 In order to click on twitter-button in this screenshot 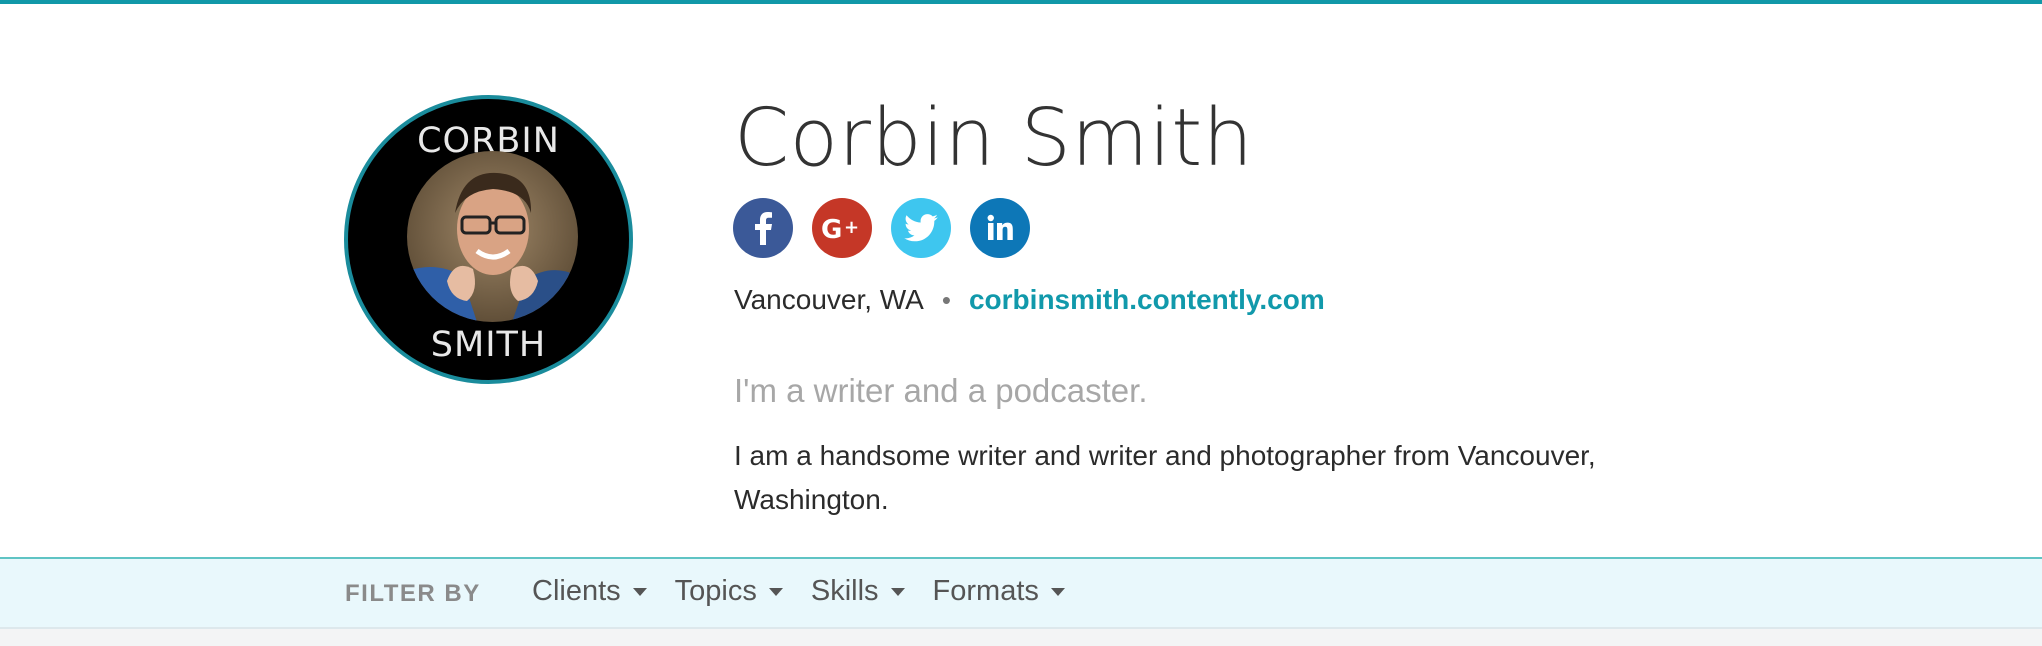, I will do `click(921, 228)`.